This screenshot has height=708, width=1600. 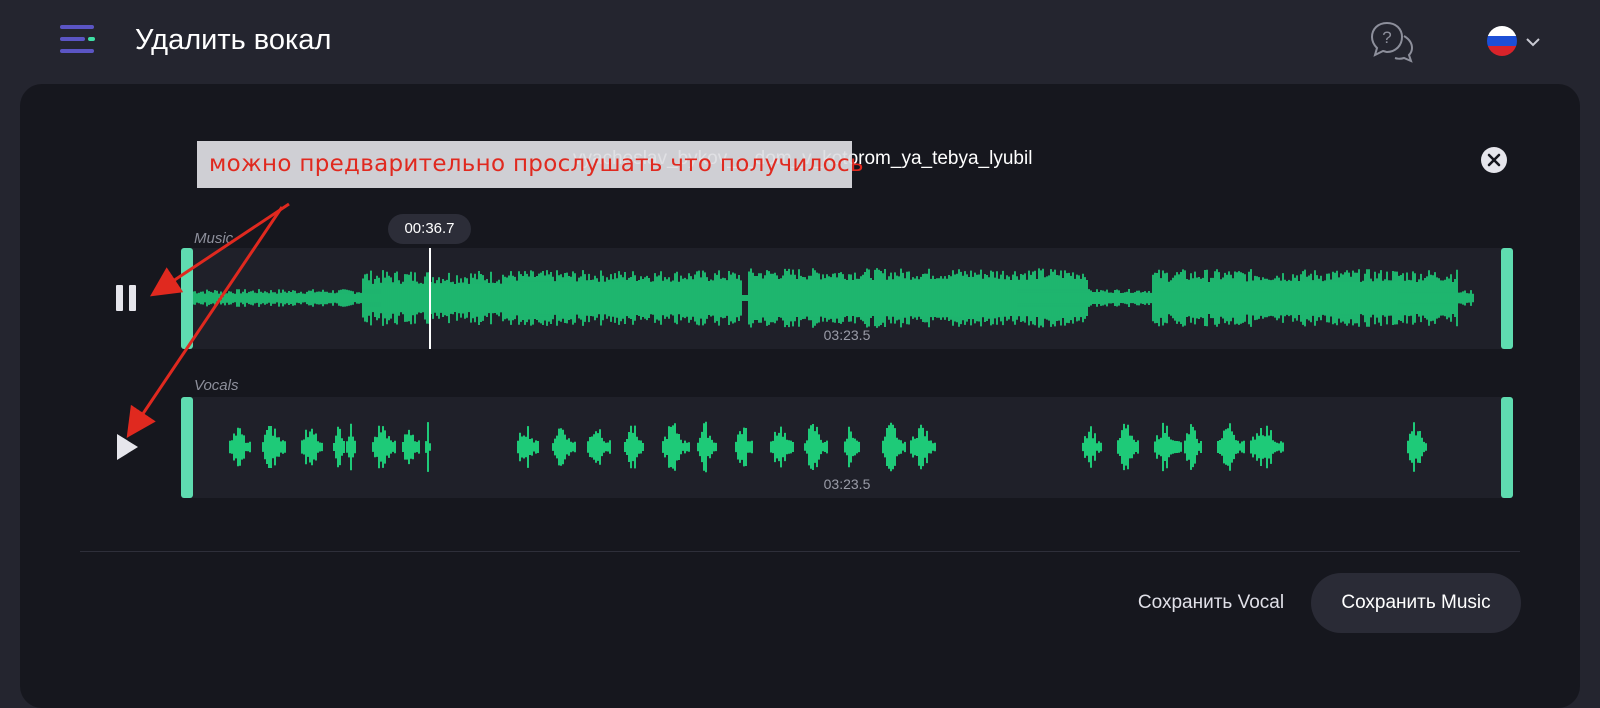 I want to click on help-chat-icon: ?, so click(x=1392, y=42).